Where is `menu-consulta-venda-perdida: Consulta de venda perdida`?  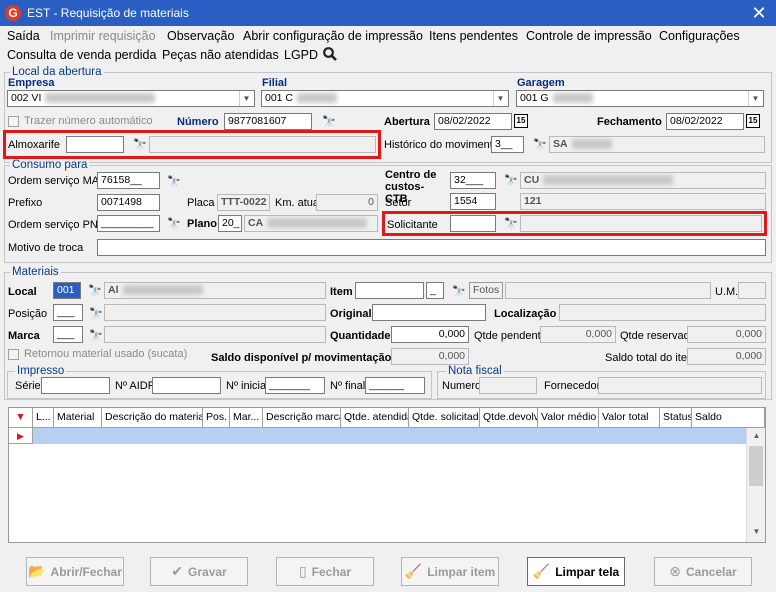 menu-consulta-venda-perdida: Consulta de venda perdida is located at coordinates (81, 55).